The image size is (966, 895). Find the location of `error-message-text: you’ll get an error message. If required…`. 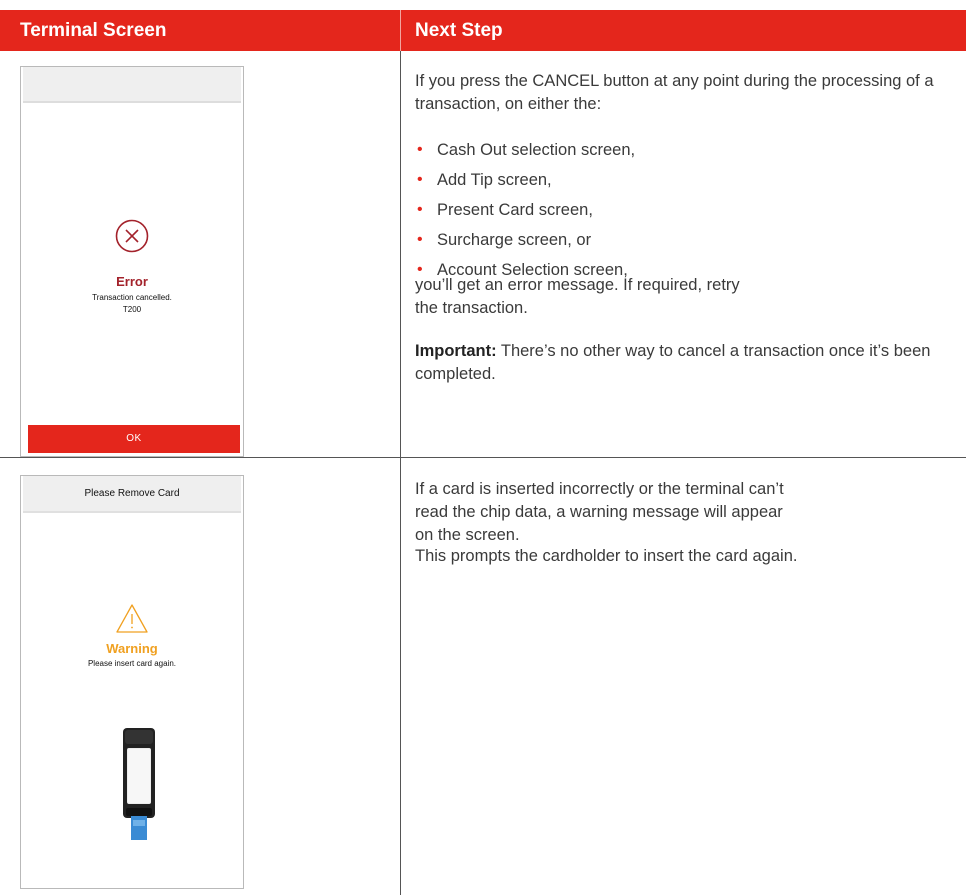

error-message-text: you’ll get an error message. If required… is located at coordinates (577, 296).